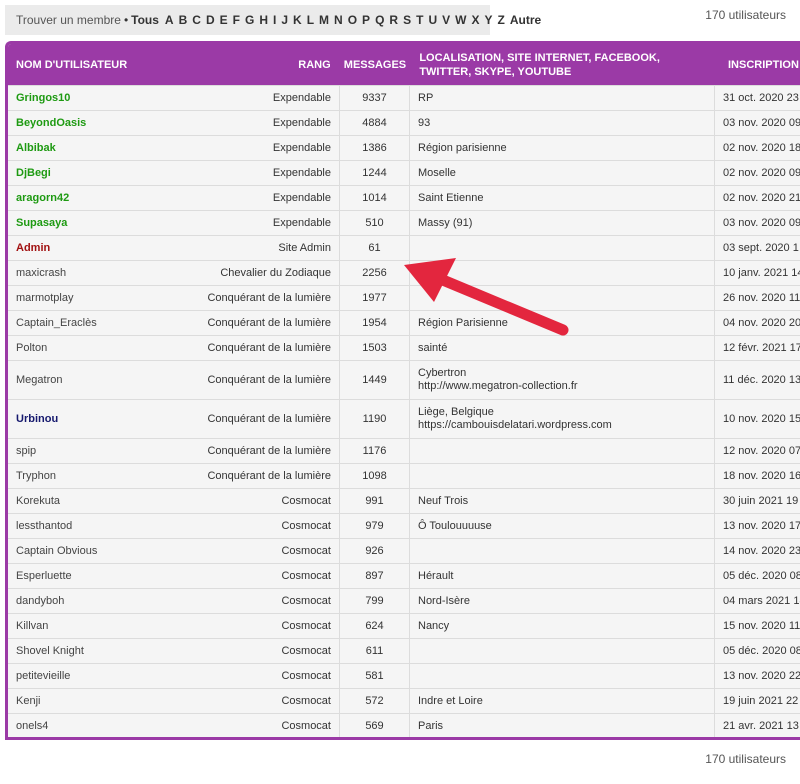 This screenshot has height=784, width=800. Describe the element at coordinates (431, 725) in the screenshot. I see `location-line-1: Paris` at that location.